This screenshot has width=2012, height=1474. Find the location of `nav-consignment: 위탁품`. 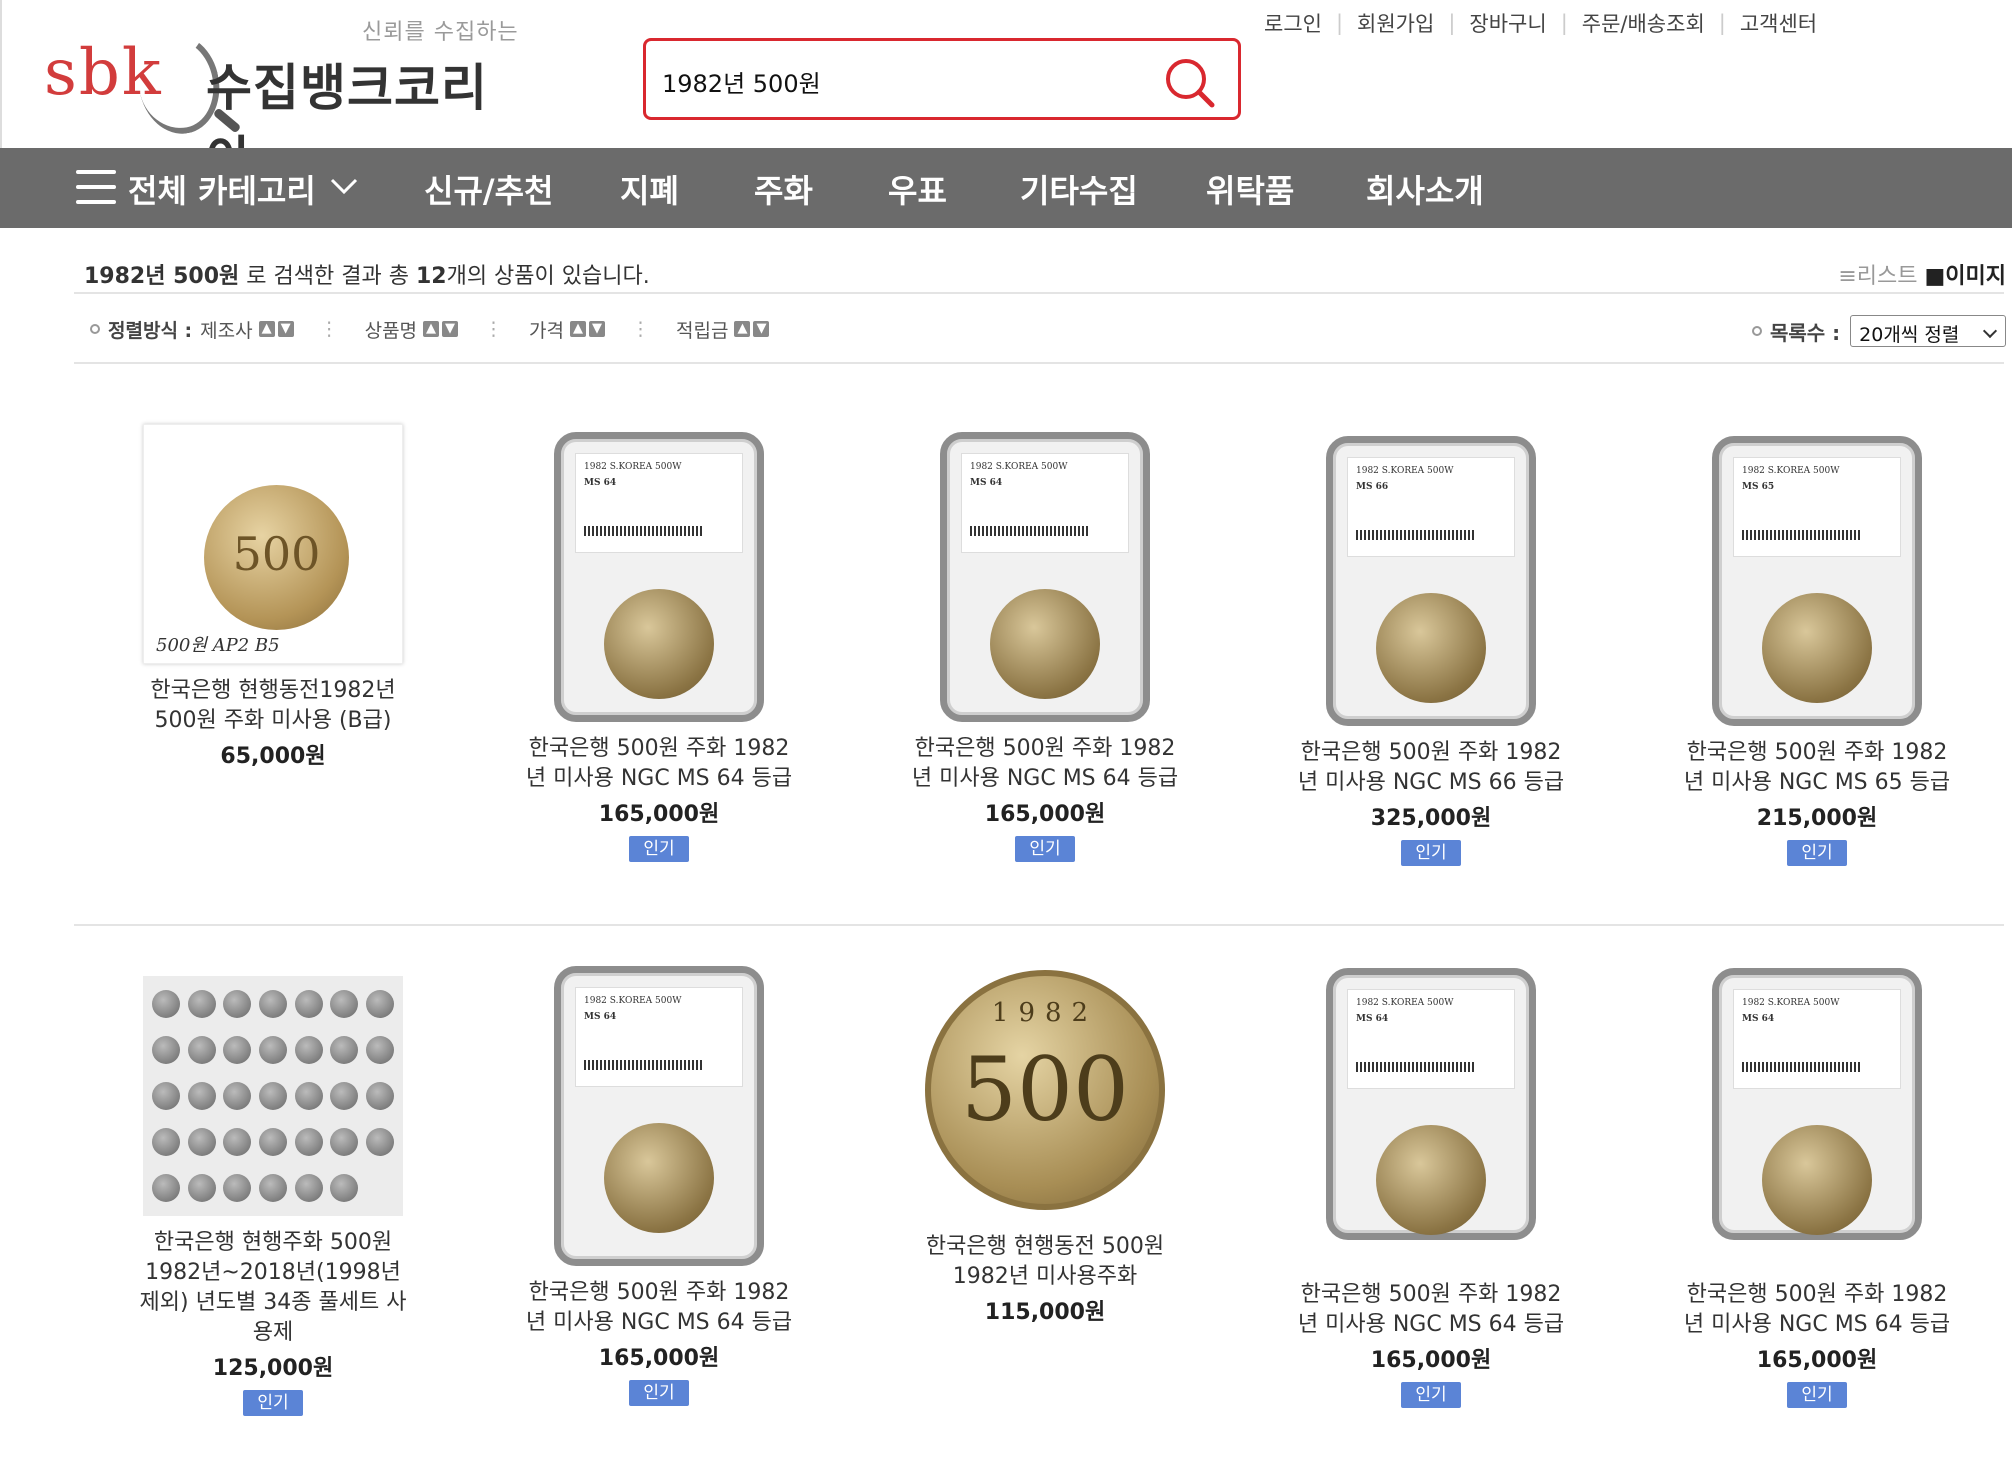

nav-consignment: 위탁품 is located at coordinates (1250, 189).